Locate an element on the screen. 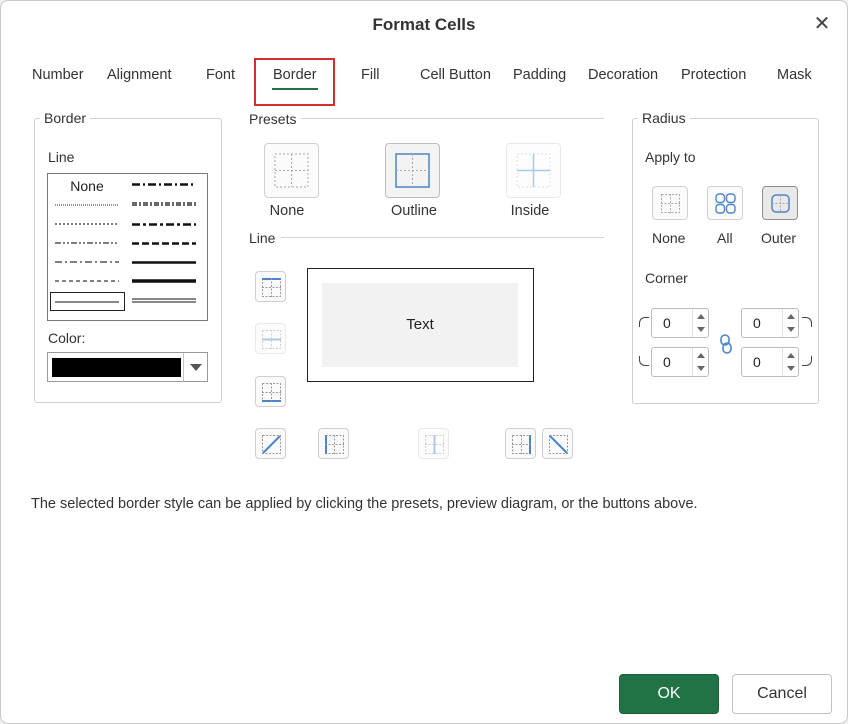 Image resolution: width=848 pixels, height=724 pixels. corner-label: Corner is located at coordinates (666, 278).